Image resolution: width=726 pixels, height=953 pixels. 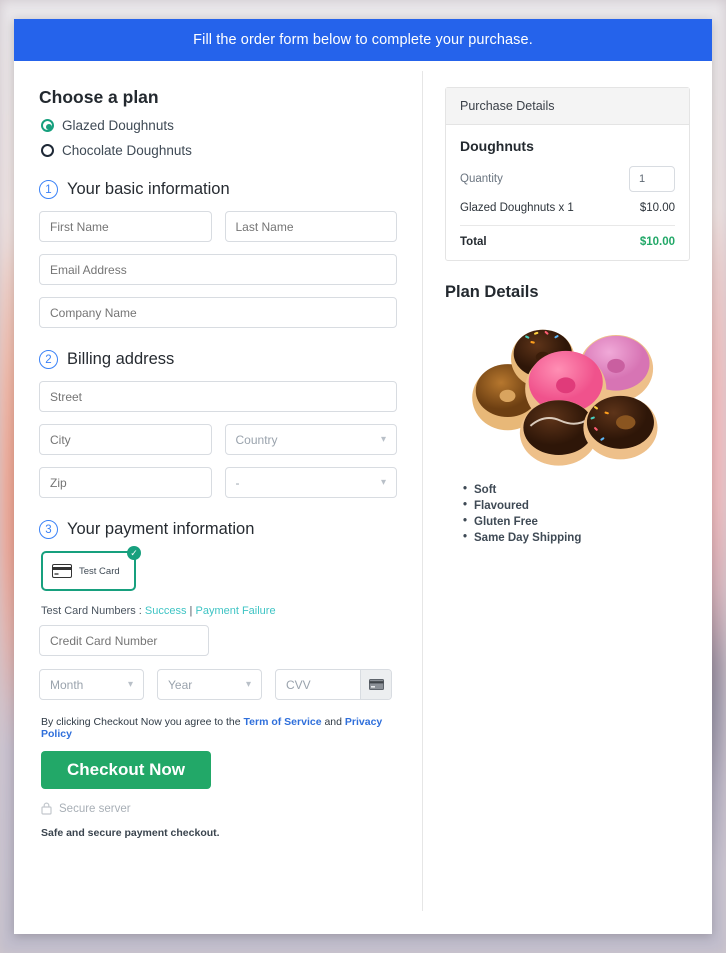 What do you see at coordinates (237, 482) in the screenshot?
I see `state-select-value: -` at bounding box center [237, 482].